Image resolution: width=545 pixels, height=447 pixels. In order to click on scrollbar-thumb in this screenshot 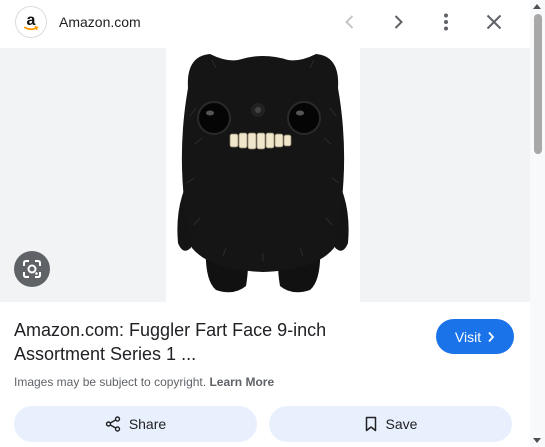, I will do `click(538, 84)`.